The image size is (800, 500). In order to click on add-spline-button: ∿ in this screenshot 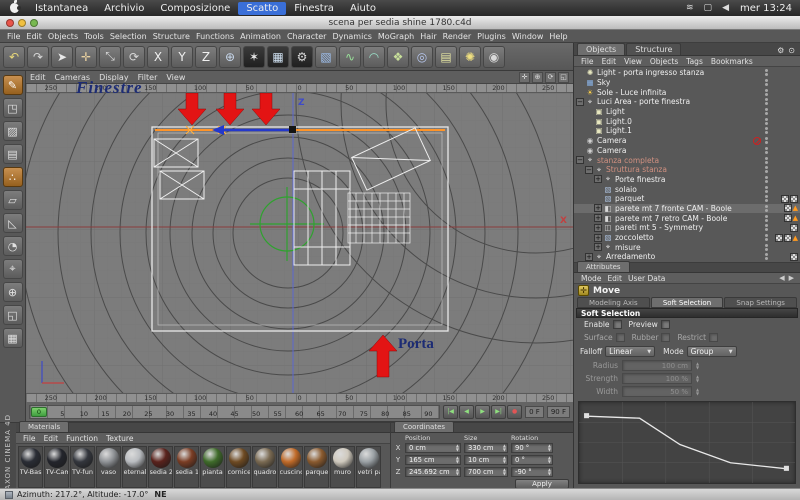, I will do `click(350, 56)`.